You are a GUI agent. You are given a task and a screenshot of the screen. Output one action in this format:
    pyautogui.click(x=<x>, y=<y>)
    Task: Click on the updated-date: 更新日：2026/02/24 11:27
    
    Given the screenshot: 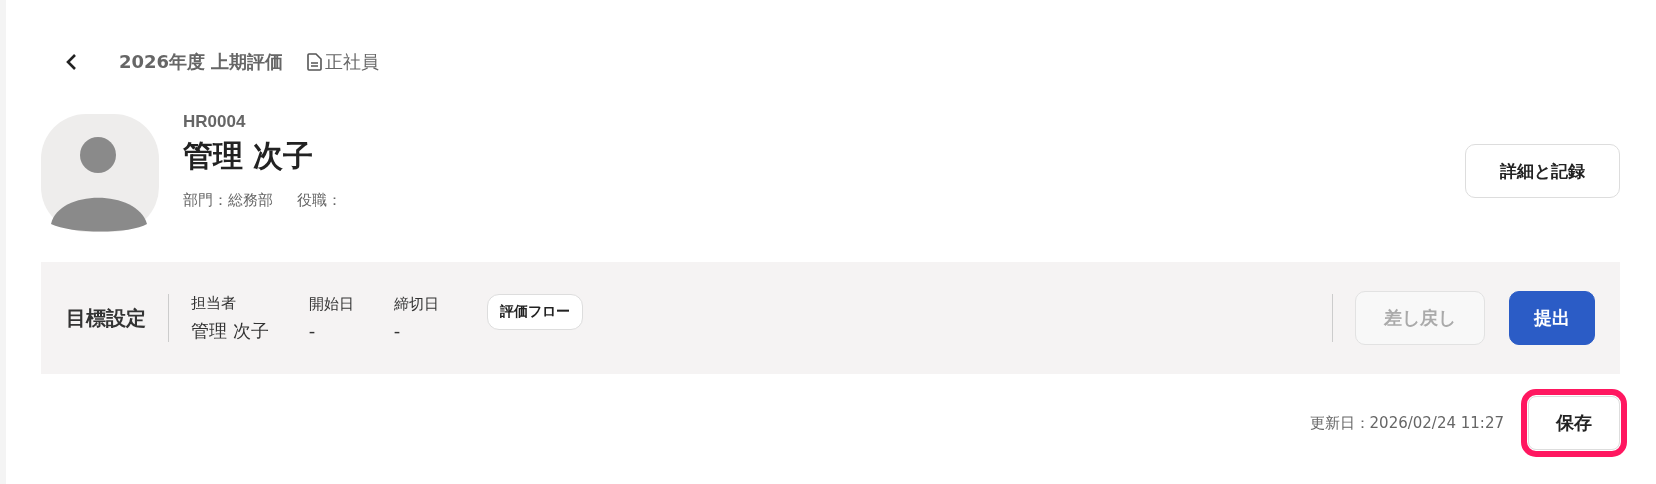 What is the action you would take?
    pyautogui.click(x=1406, y=423)
    